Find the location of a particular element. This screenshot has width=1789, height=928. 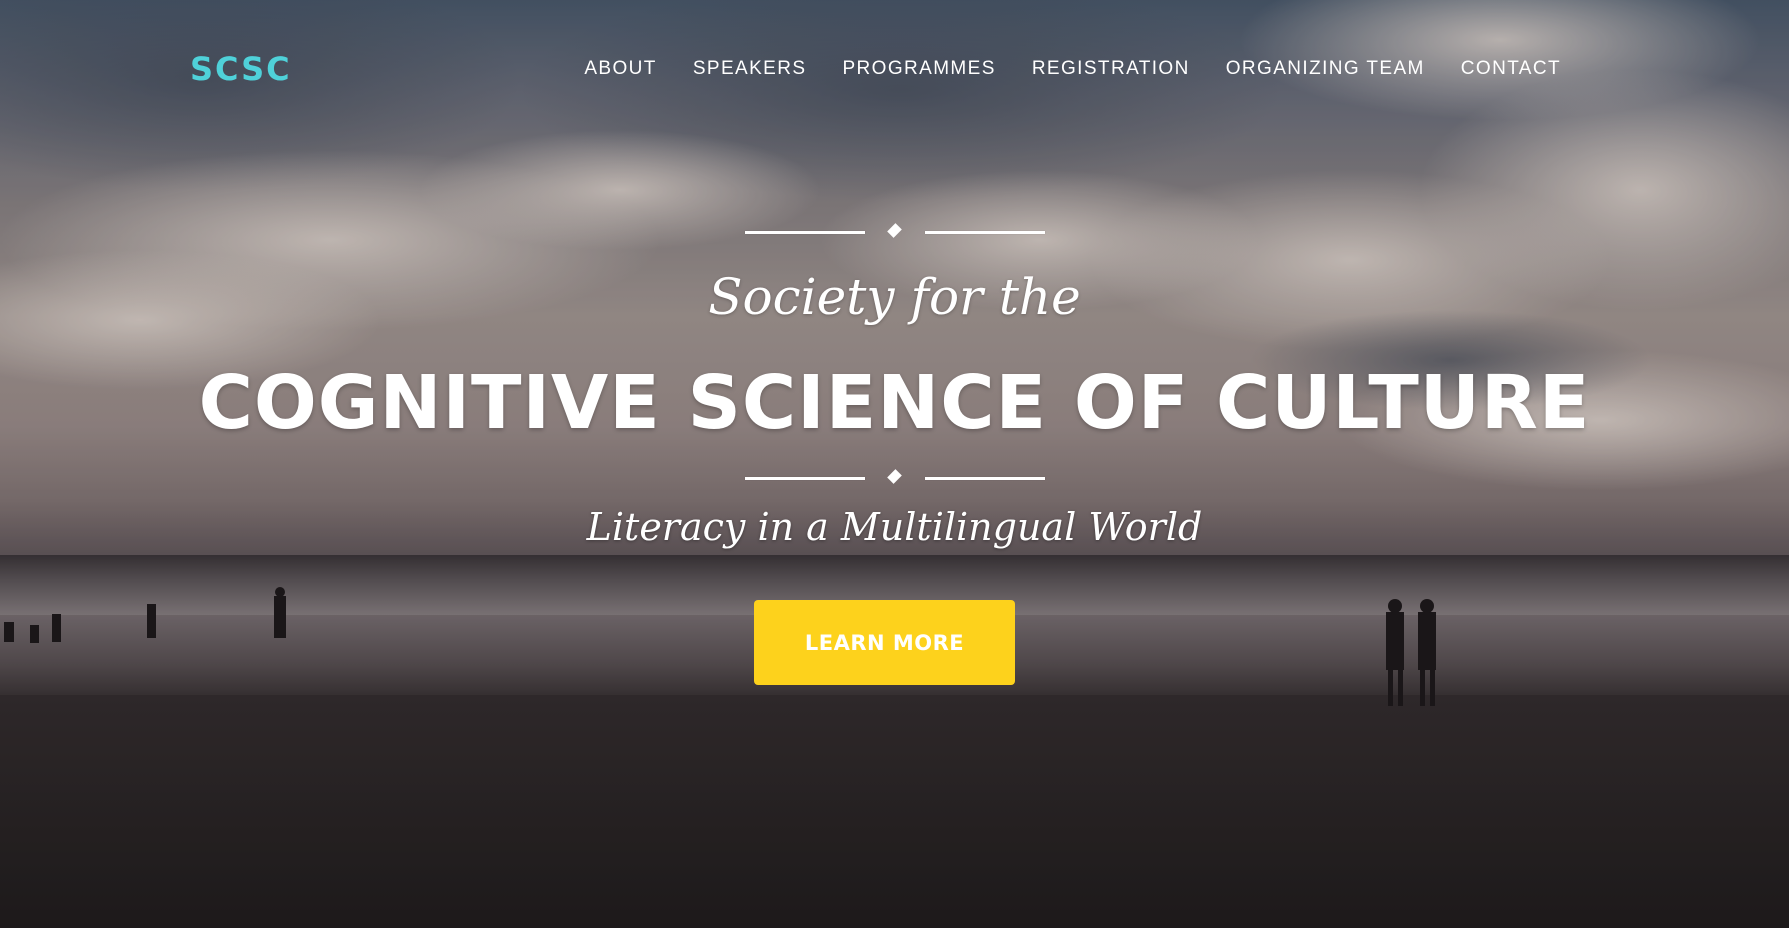

masthead-tagline: Literacy in a Multilingual World is located at coordinates (894, 527).